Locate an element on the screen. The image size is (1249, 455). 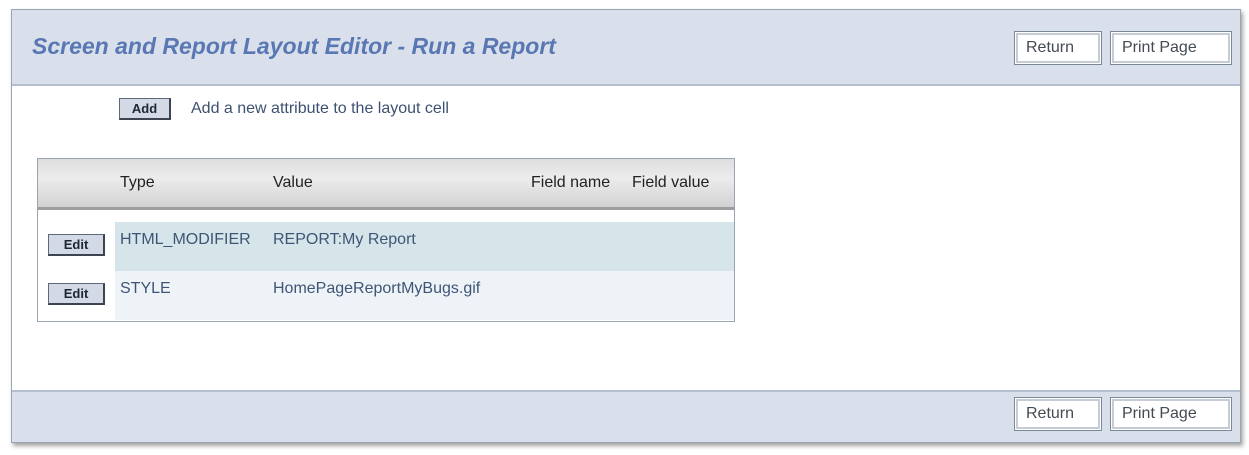
add-button: Add is located at coordinates (145, 109).